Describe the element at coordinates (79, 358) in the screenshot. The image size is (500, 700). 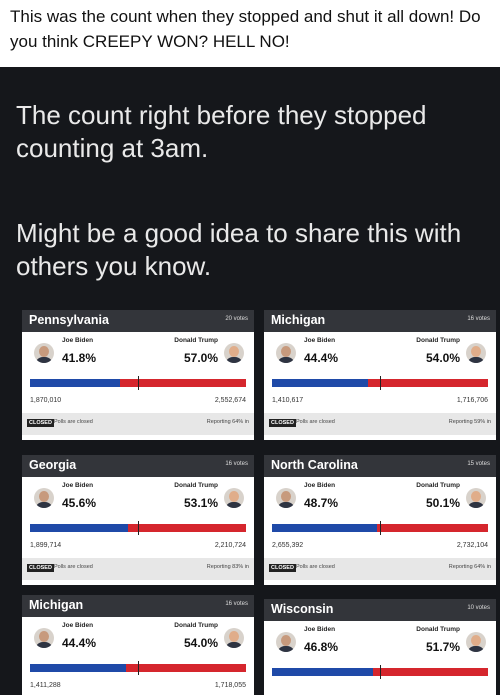
I see `biden-percent: 41.8%` at that location.